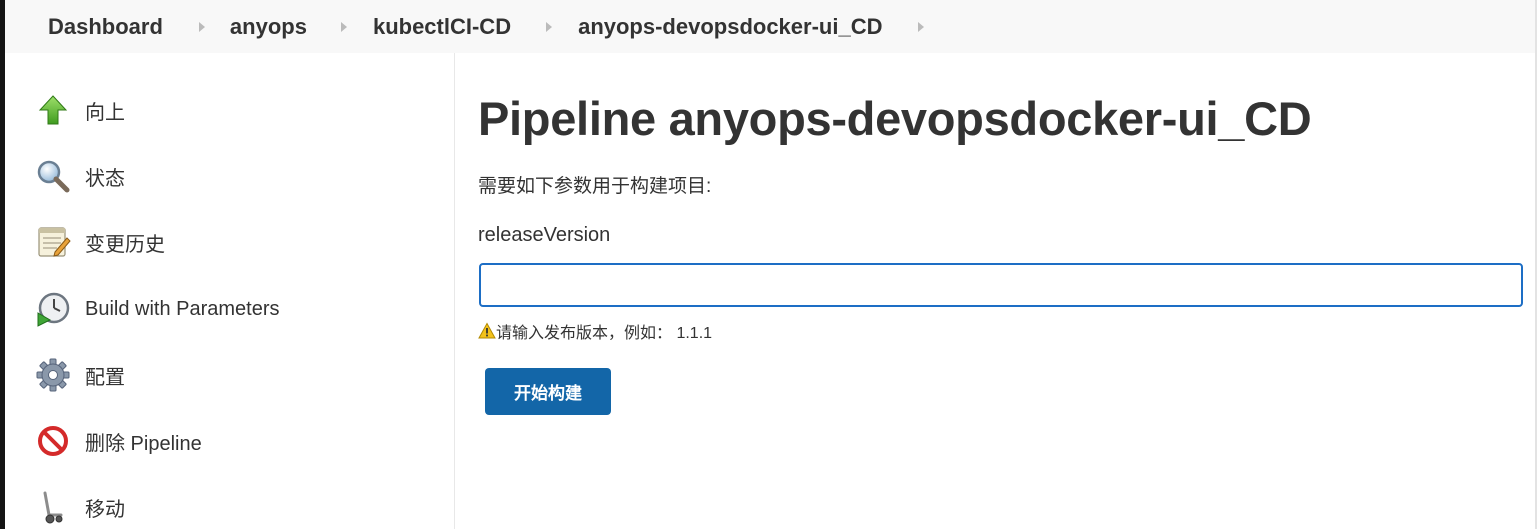 This screenshot has height=529, width=1537. What do you see at coordinates (730, 27) in the screenshot?
I see `breadcrumb-pipeline: anyops-devopsdocker-ui_CD` at bounding box center [730, 27].